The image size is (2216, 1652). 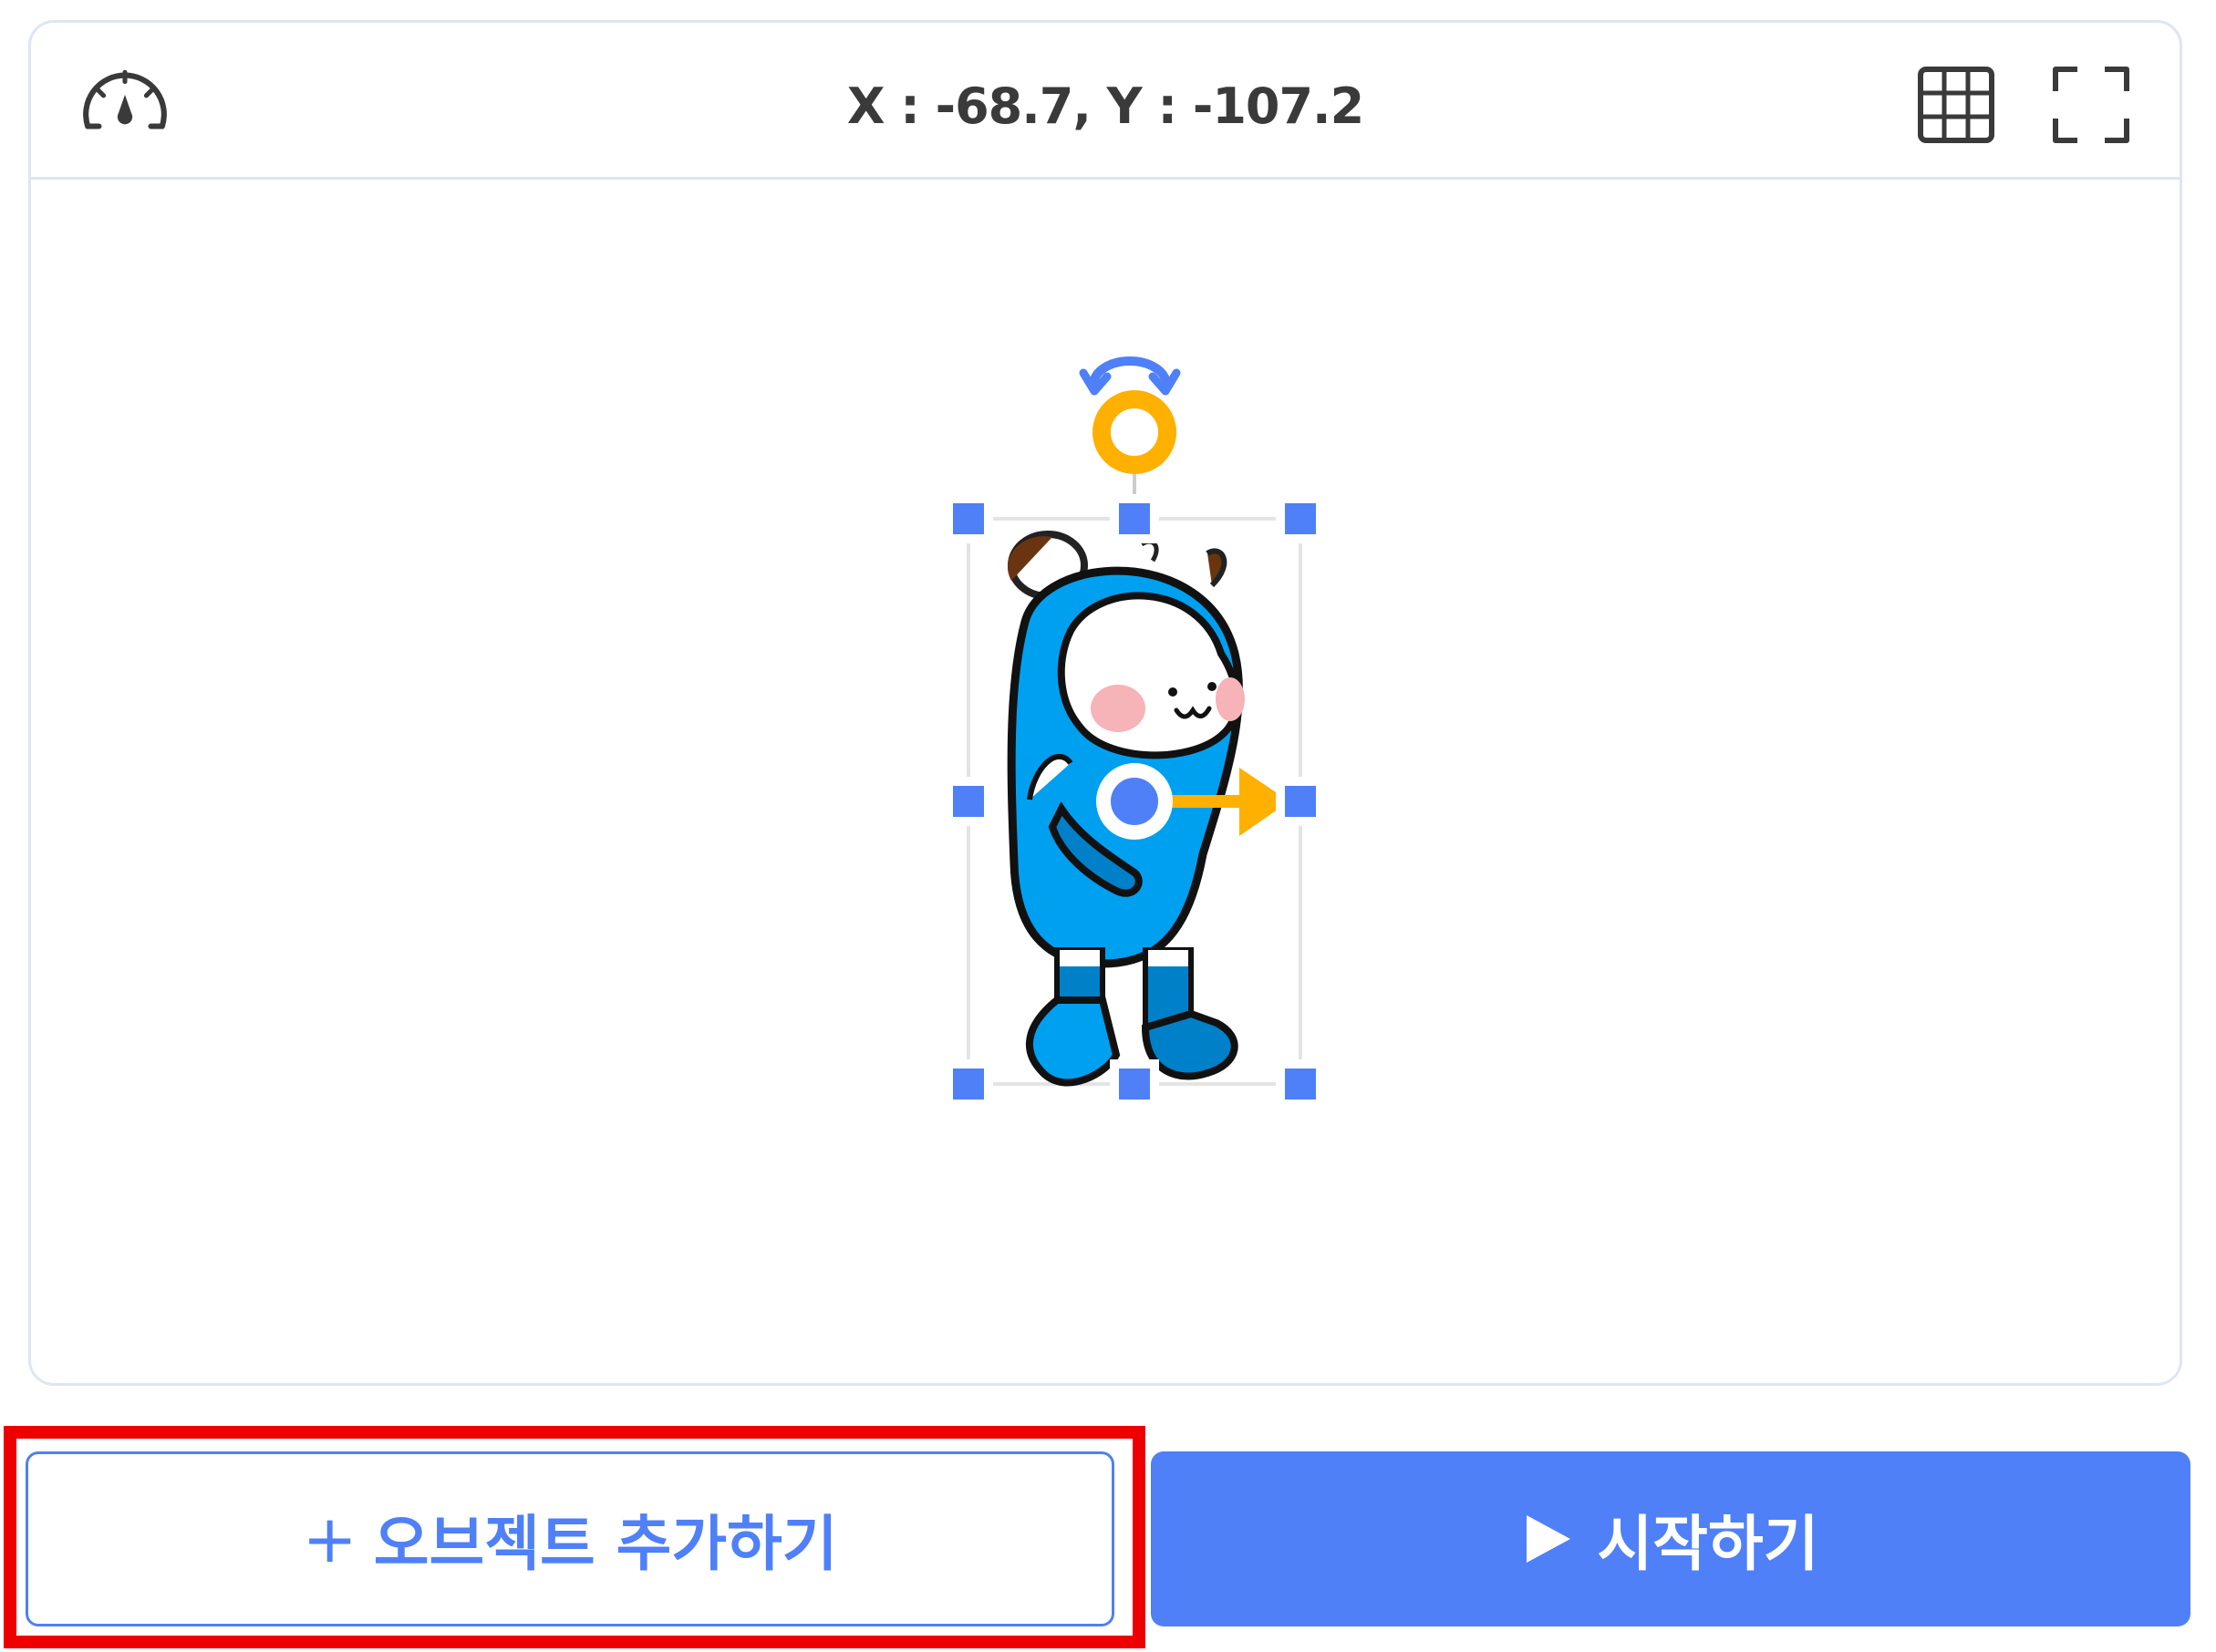 I want to click on start-button: 시작하기, so click(x=1671, y=1538).